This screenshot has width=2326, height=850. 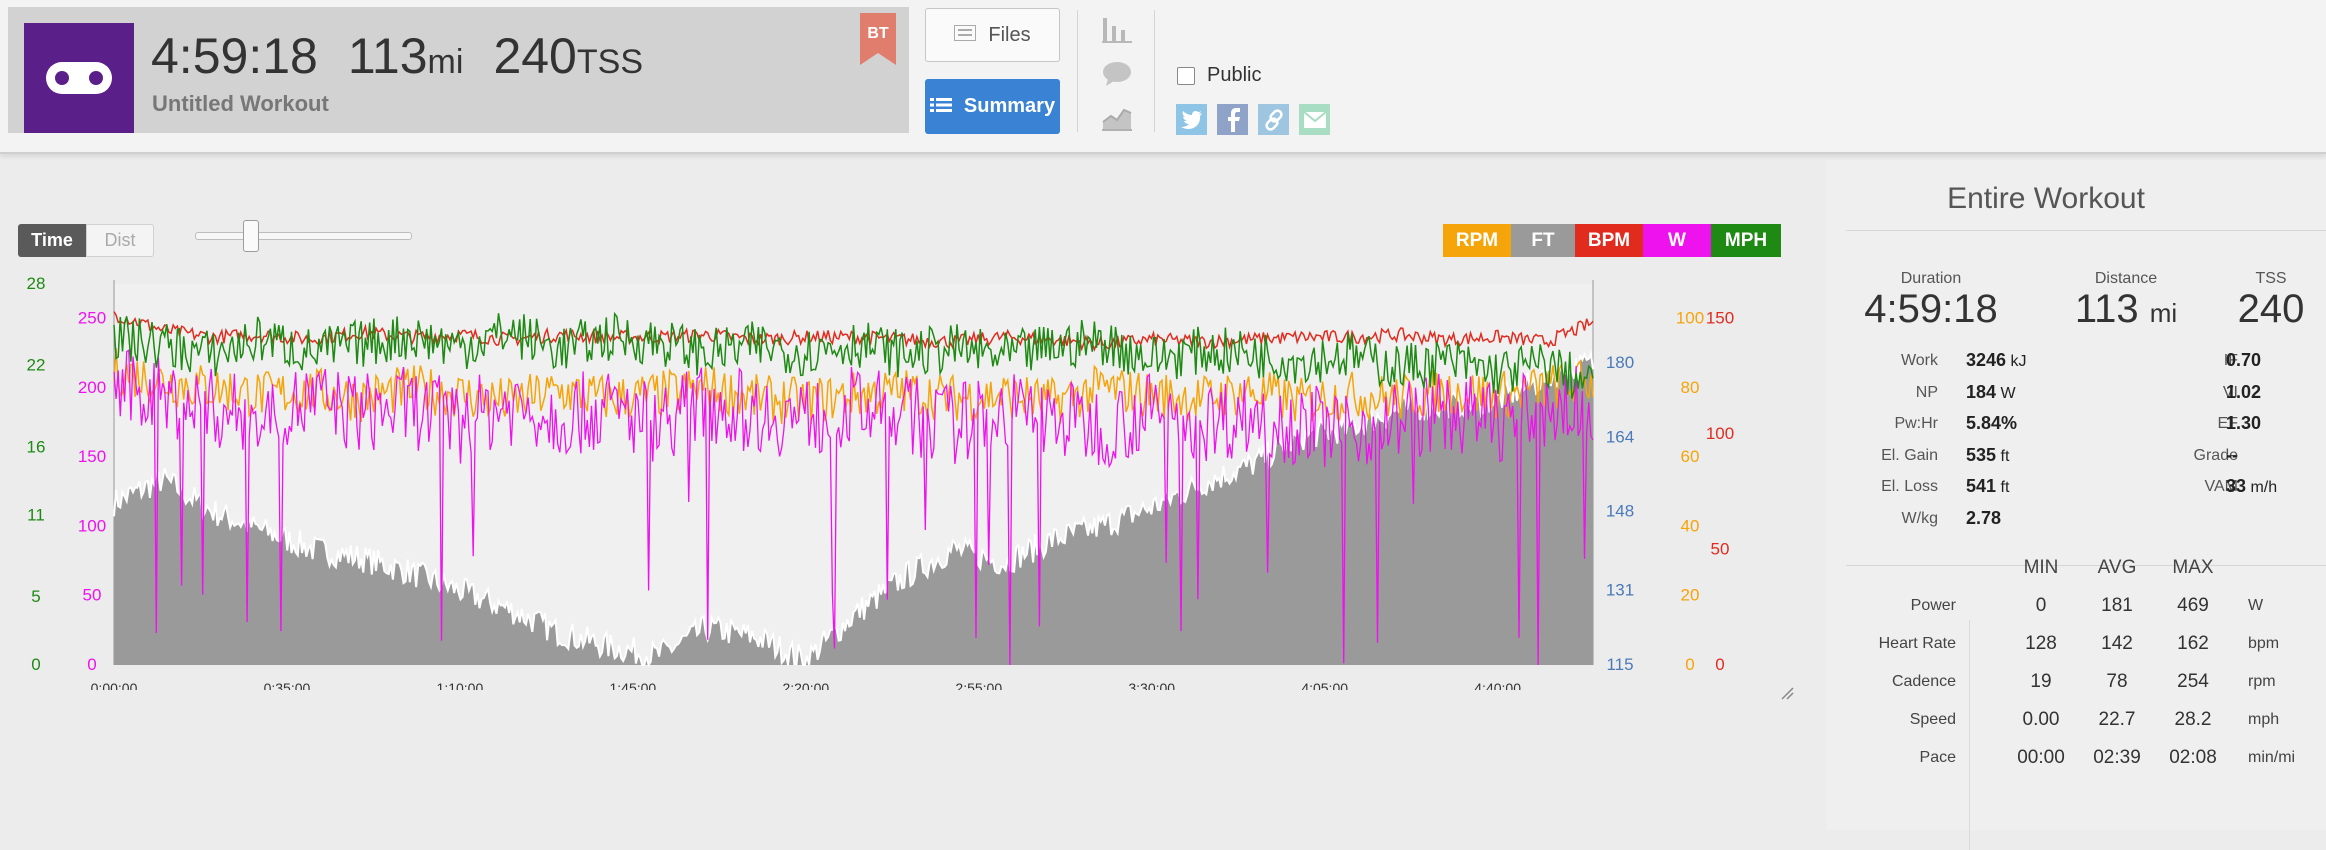 I want to click on public-checkbox, so click(x=1186, y=75).